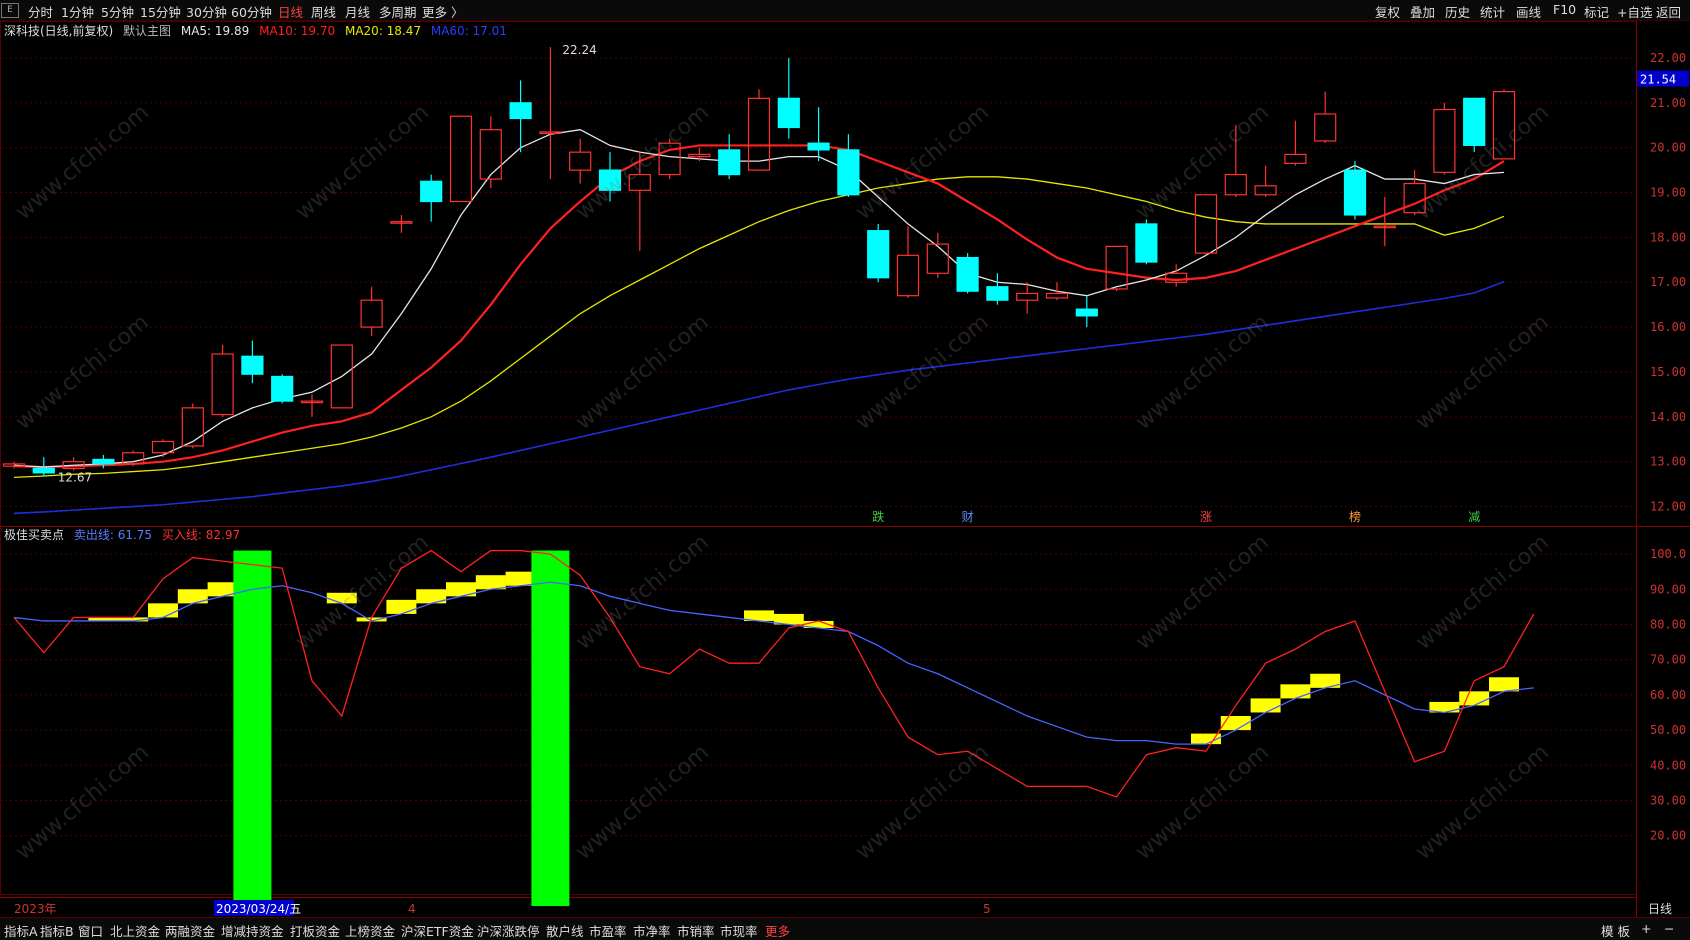 The width and height of the screenshot is (1690, 940). What do you see at coordinates (252, 930) in the screenshot?
I see `tab-holdings-change: 增减持资金` at bounding box center [252, 930].